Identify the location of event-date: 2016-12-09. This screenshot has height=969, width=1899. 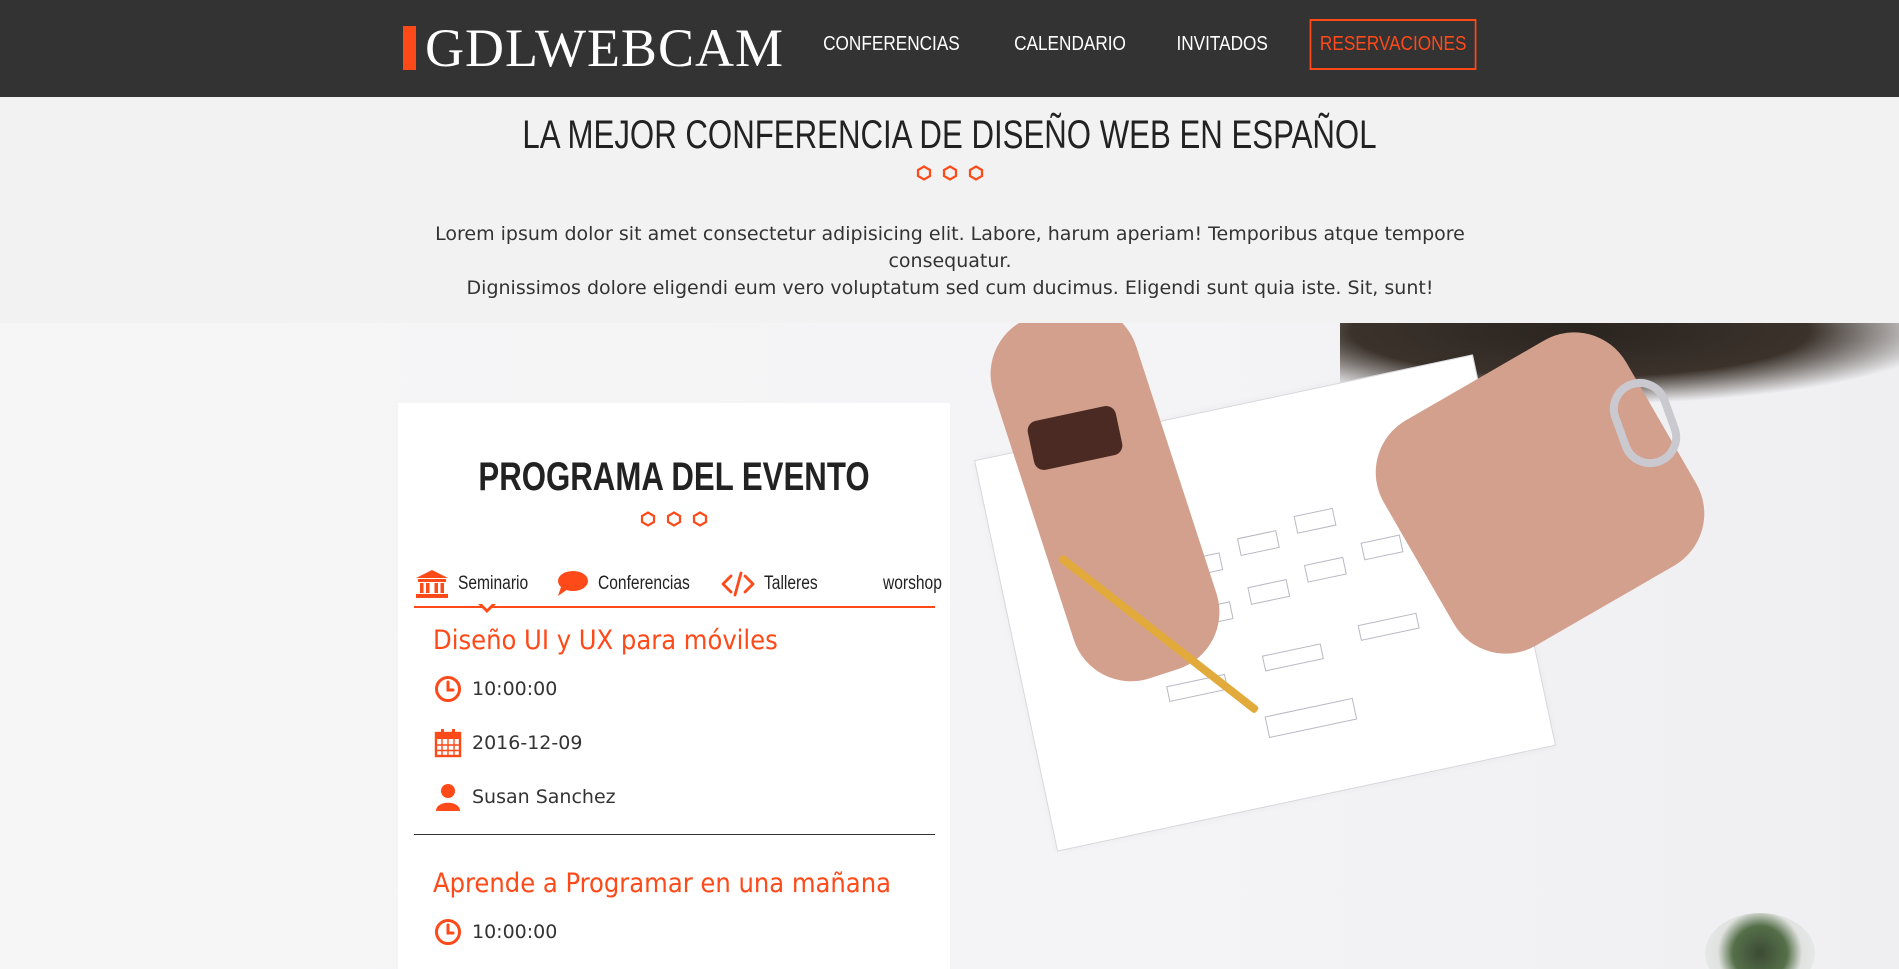
(527, 743).